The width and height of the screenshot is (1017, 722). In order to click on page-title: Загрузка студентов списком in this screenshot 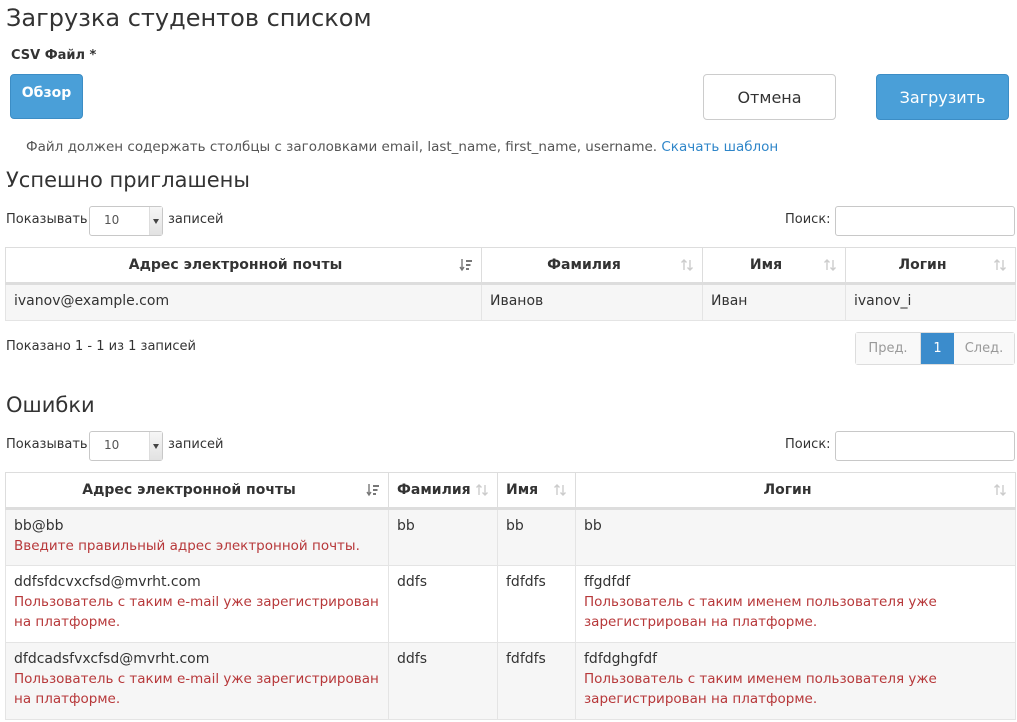, I will do `click(189, 18)`.